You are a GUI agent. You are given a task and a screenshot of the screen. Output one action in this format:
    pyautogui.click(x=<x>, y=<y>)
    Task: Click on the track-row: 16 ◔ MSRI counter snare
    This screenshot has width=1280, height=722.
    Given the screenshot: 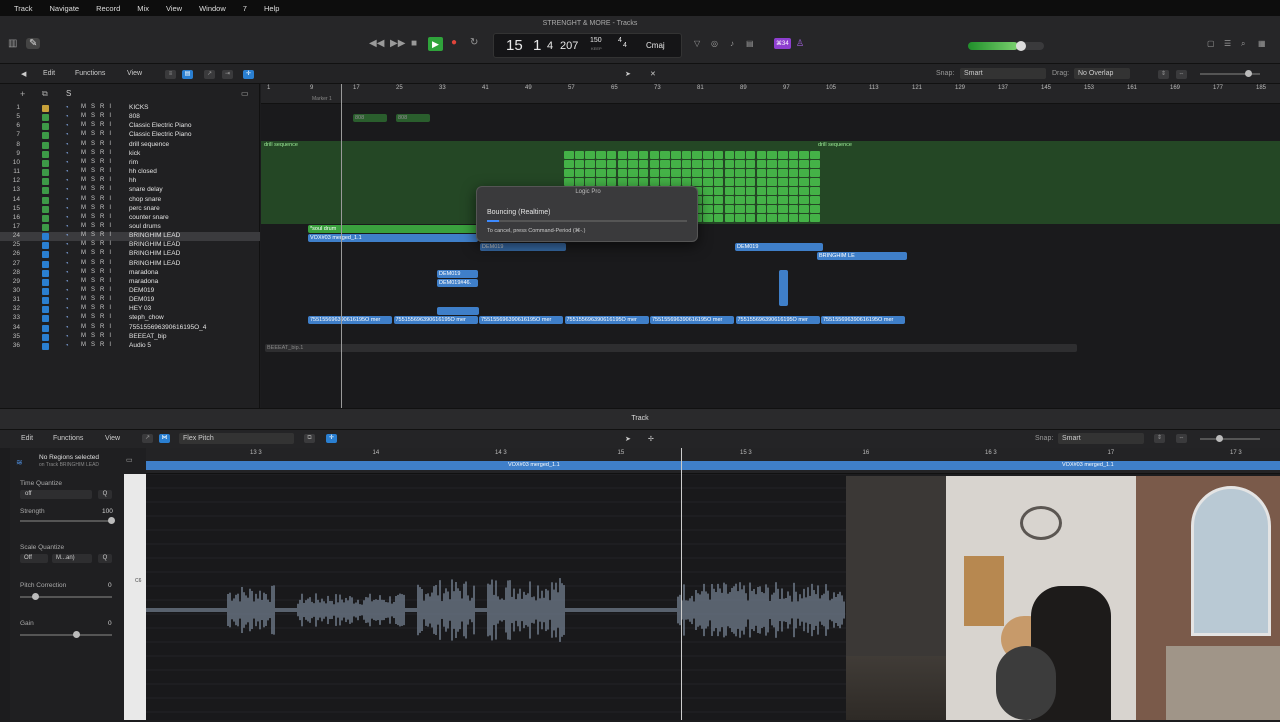 What is the action you would take?
    pyautogui.click(x=130, y=218)
    